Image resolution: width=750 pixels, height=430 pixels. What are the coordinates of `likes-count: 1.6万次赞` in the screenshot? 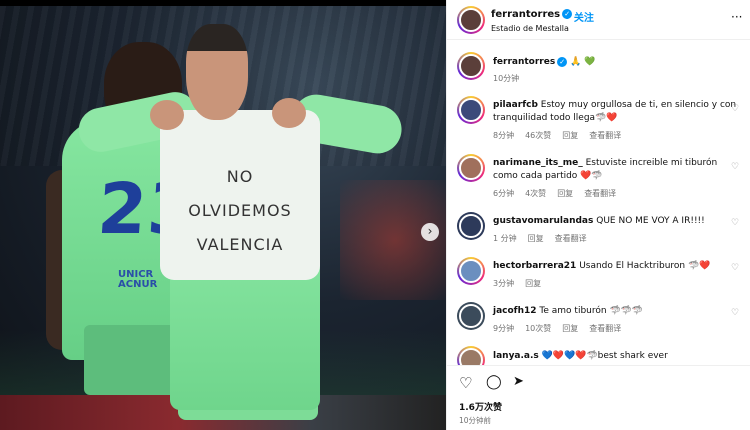 It's located at (480, 406).